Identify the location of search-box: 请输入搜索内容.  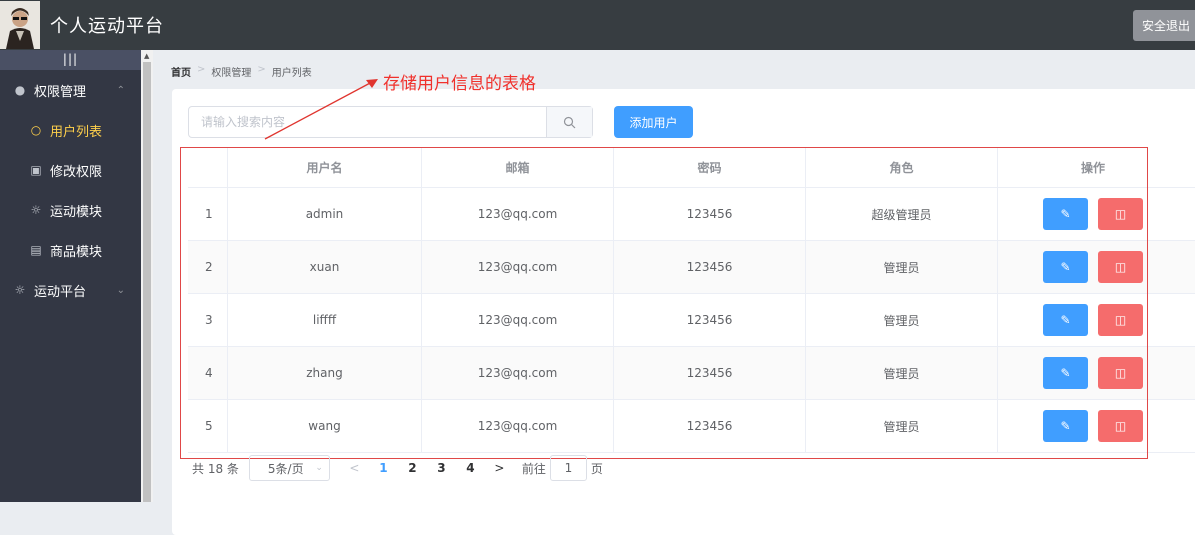
(390, 122).